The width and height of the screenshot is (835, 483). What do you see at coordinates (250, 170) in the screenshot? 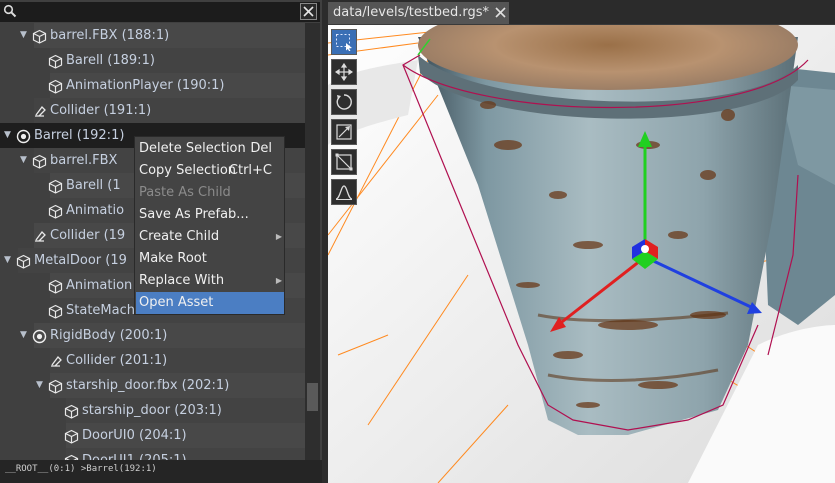
I see `menu-item-shortcut: Ctrl+C` at bounding box center [250, 170].